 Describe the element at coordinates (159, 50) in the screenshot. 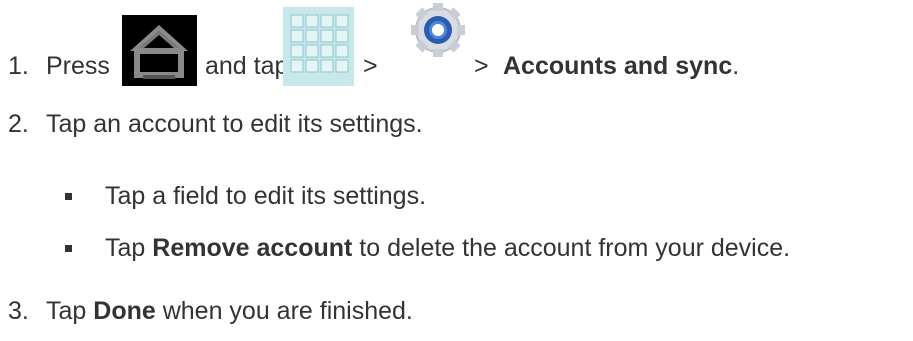

I see `home-icon` at that location.